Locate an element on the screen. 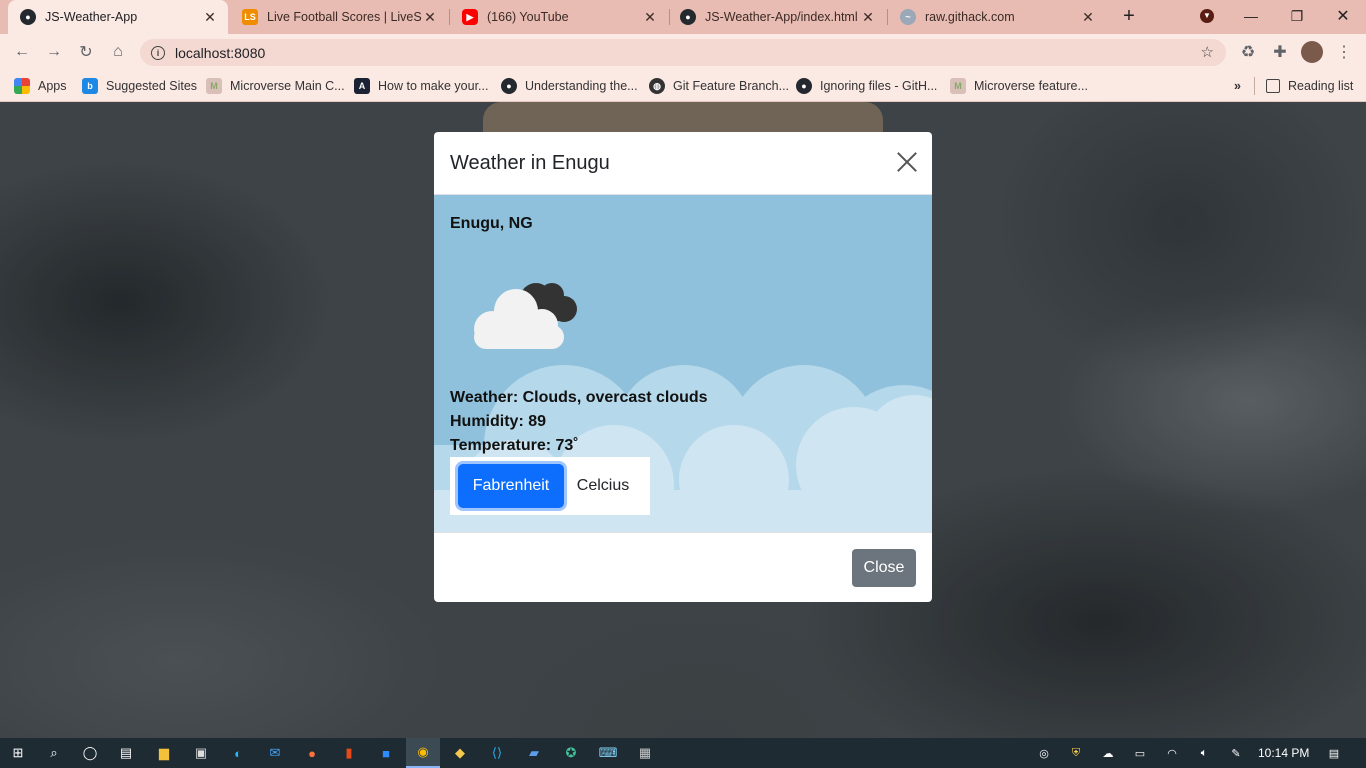  extensions-puzzle-icon: ✚ is located at coordinates (1280, 52).